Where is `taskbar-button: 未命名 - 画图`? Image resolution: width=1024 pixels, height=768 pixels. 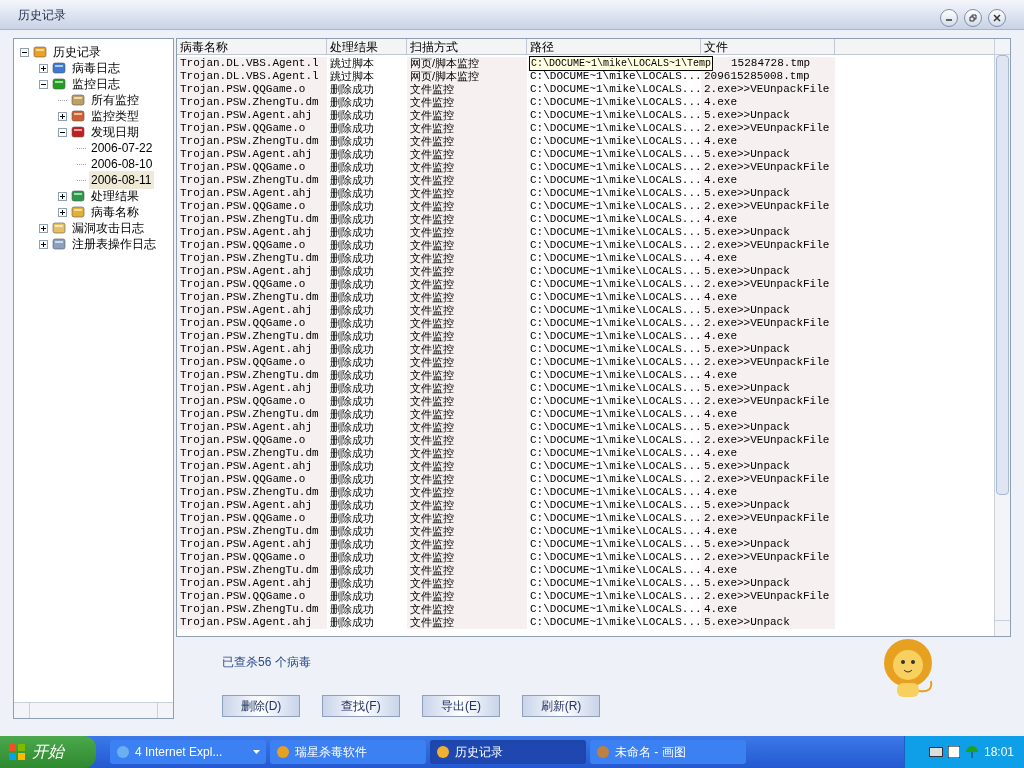 taskbar-button: 未命名 - 画图 is located at coordinates (668, 752).